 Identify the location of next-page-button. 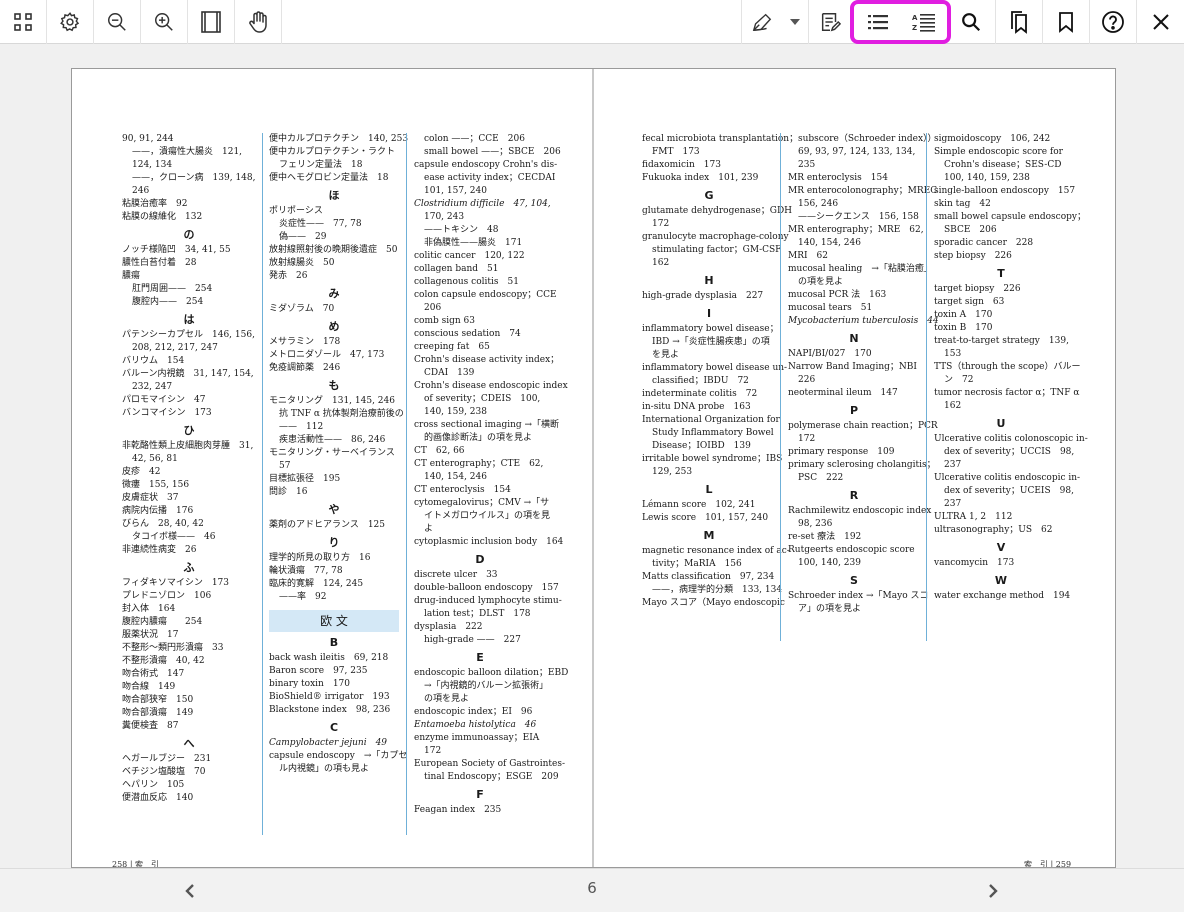
(993, 891).